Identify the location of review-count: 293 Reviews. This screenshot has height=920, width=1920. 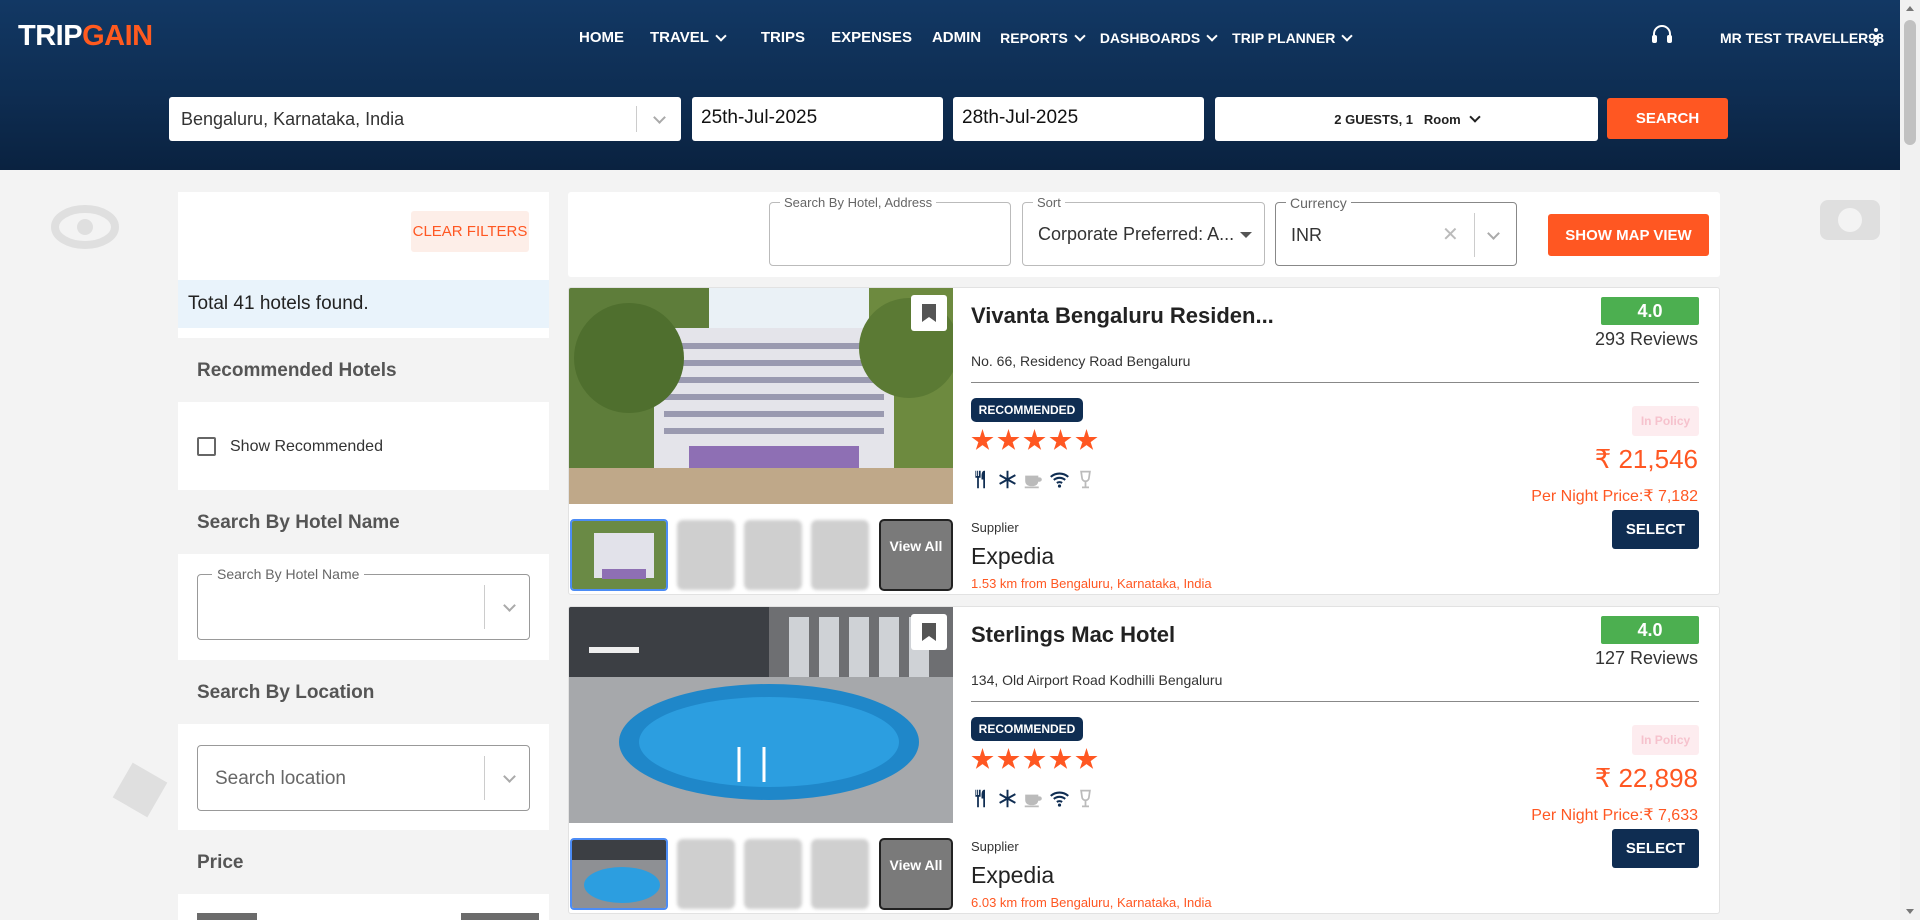
(1646, 339).